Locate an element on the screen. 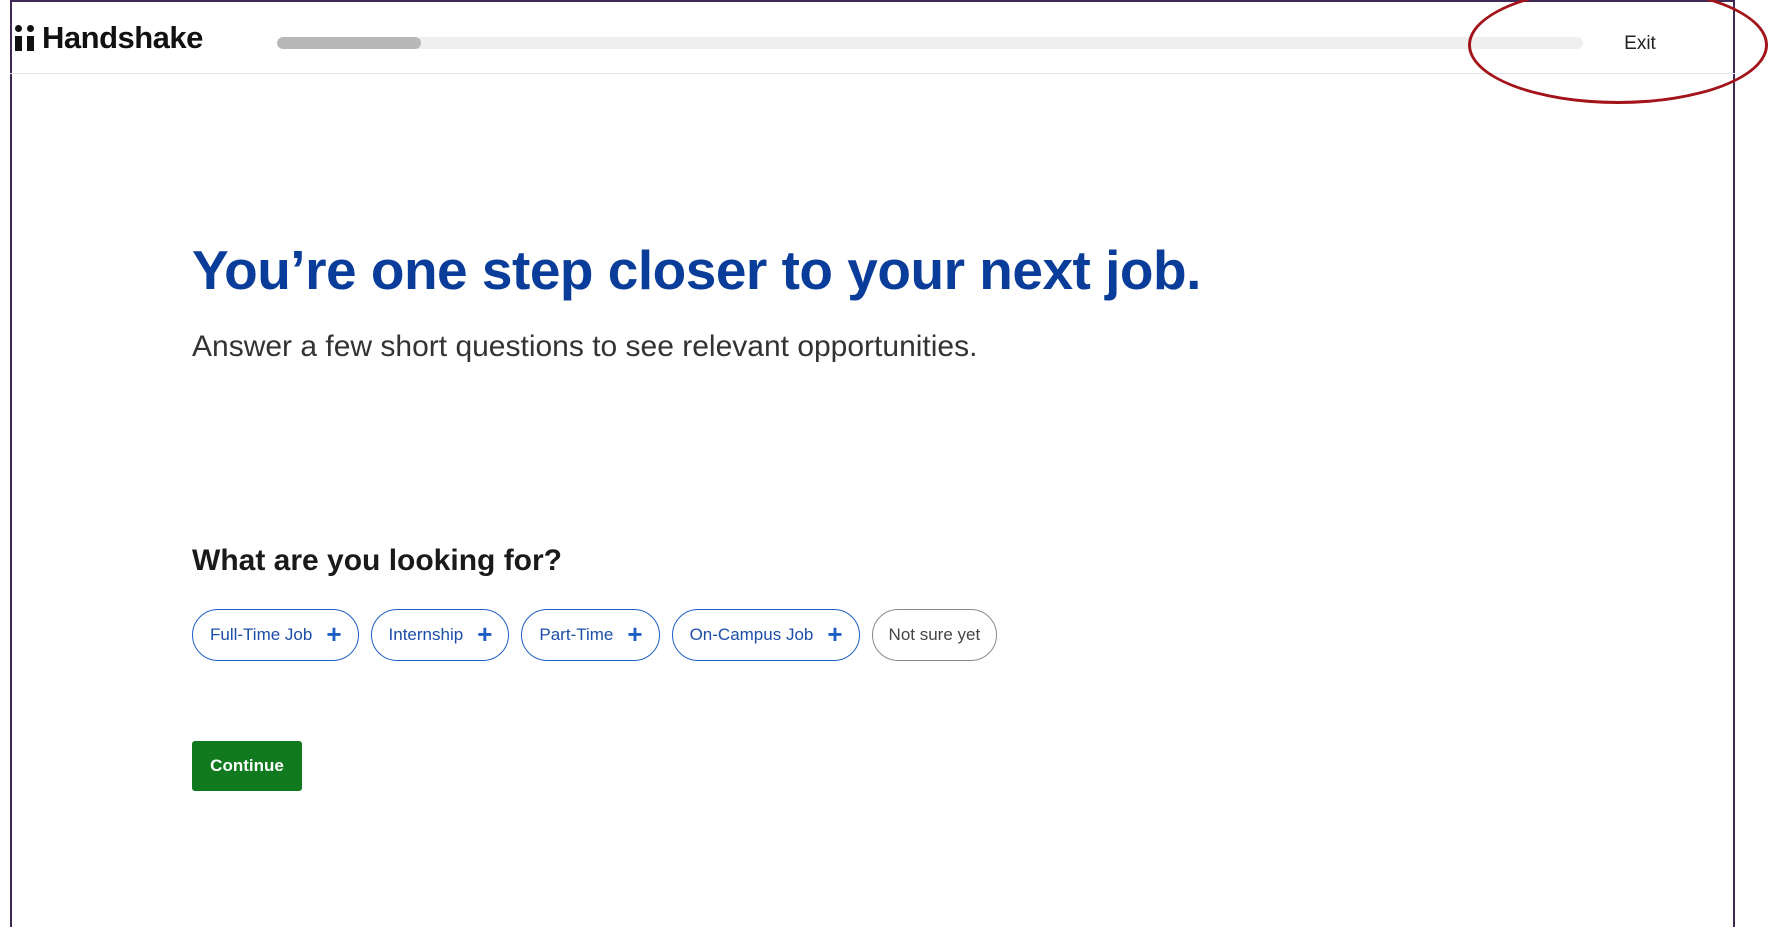 Image resolution: width=1775 pixels, height=929 pixels. option-label: Not sure yet is located at coordinates (934, 634).